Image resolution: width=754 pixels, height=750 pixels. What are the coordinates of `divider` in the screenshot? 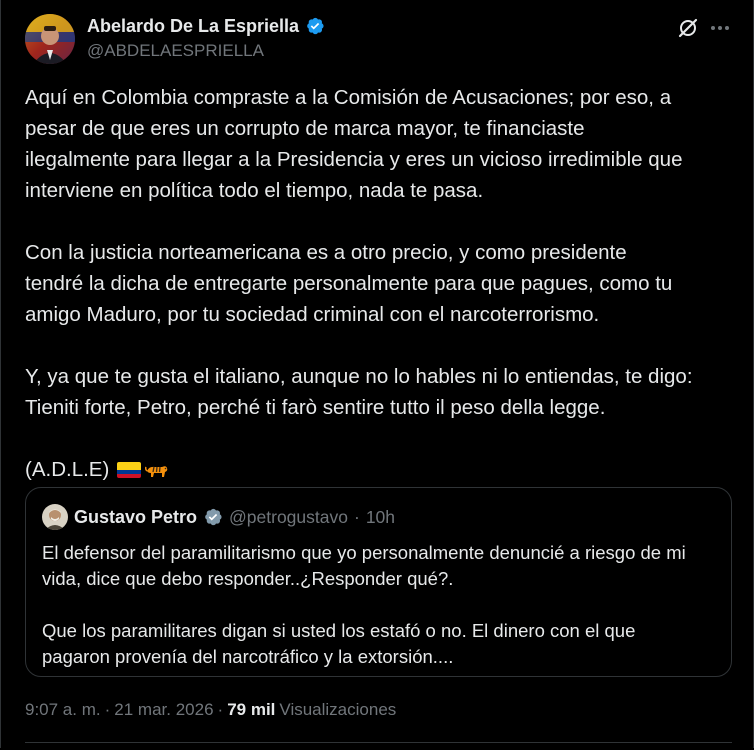 It's located at (378, 742).